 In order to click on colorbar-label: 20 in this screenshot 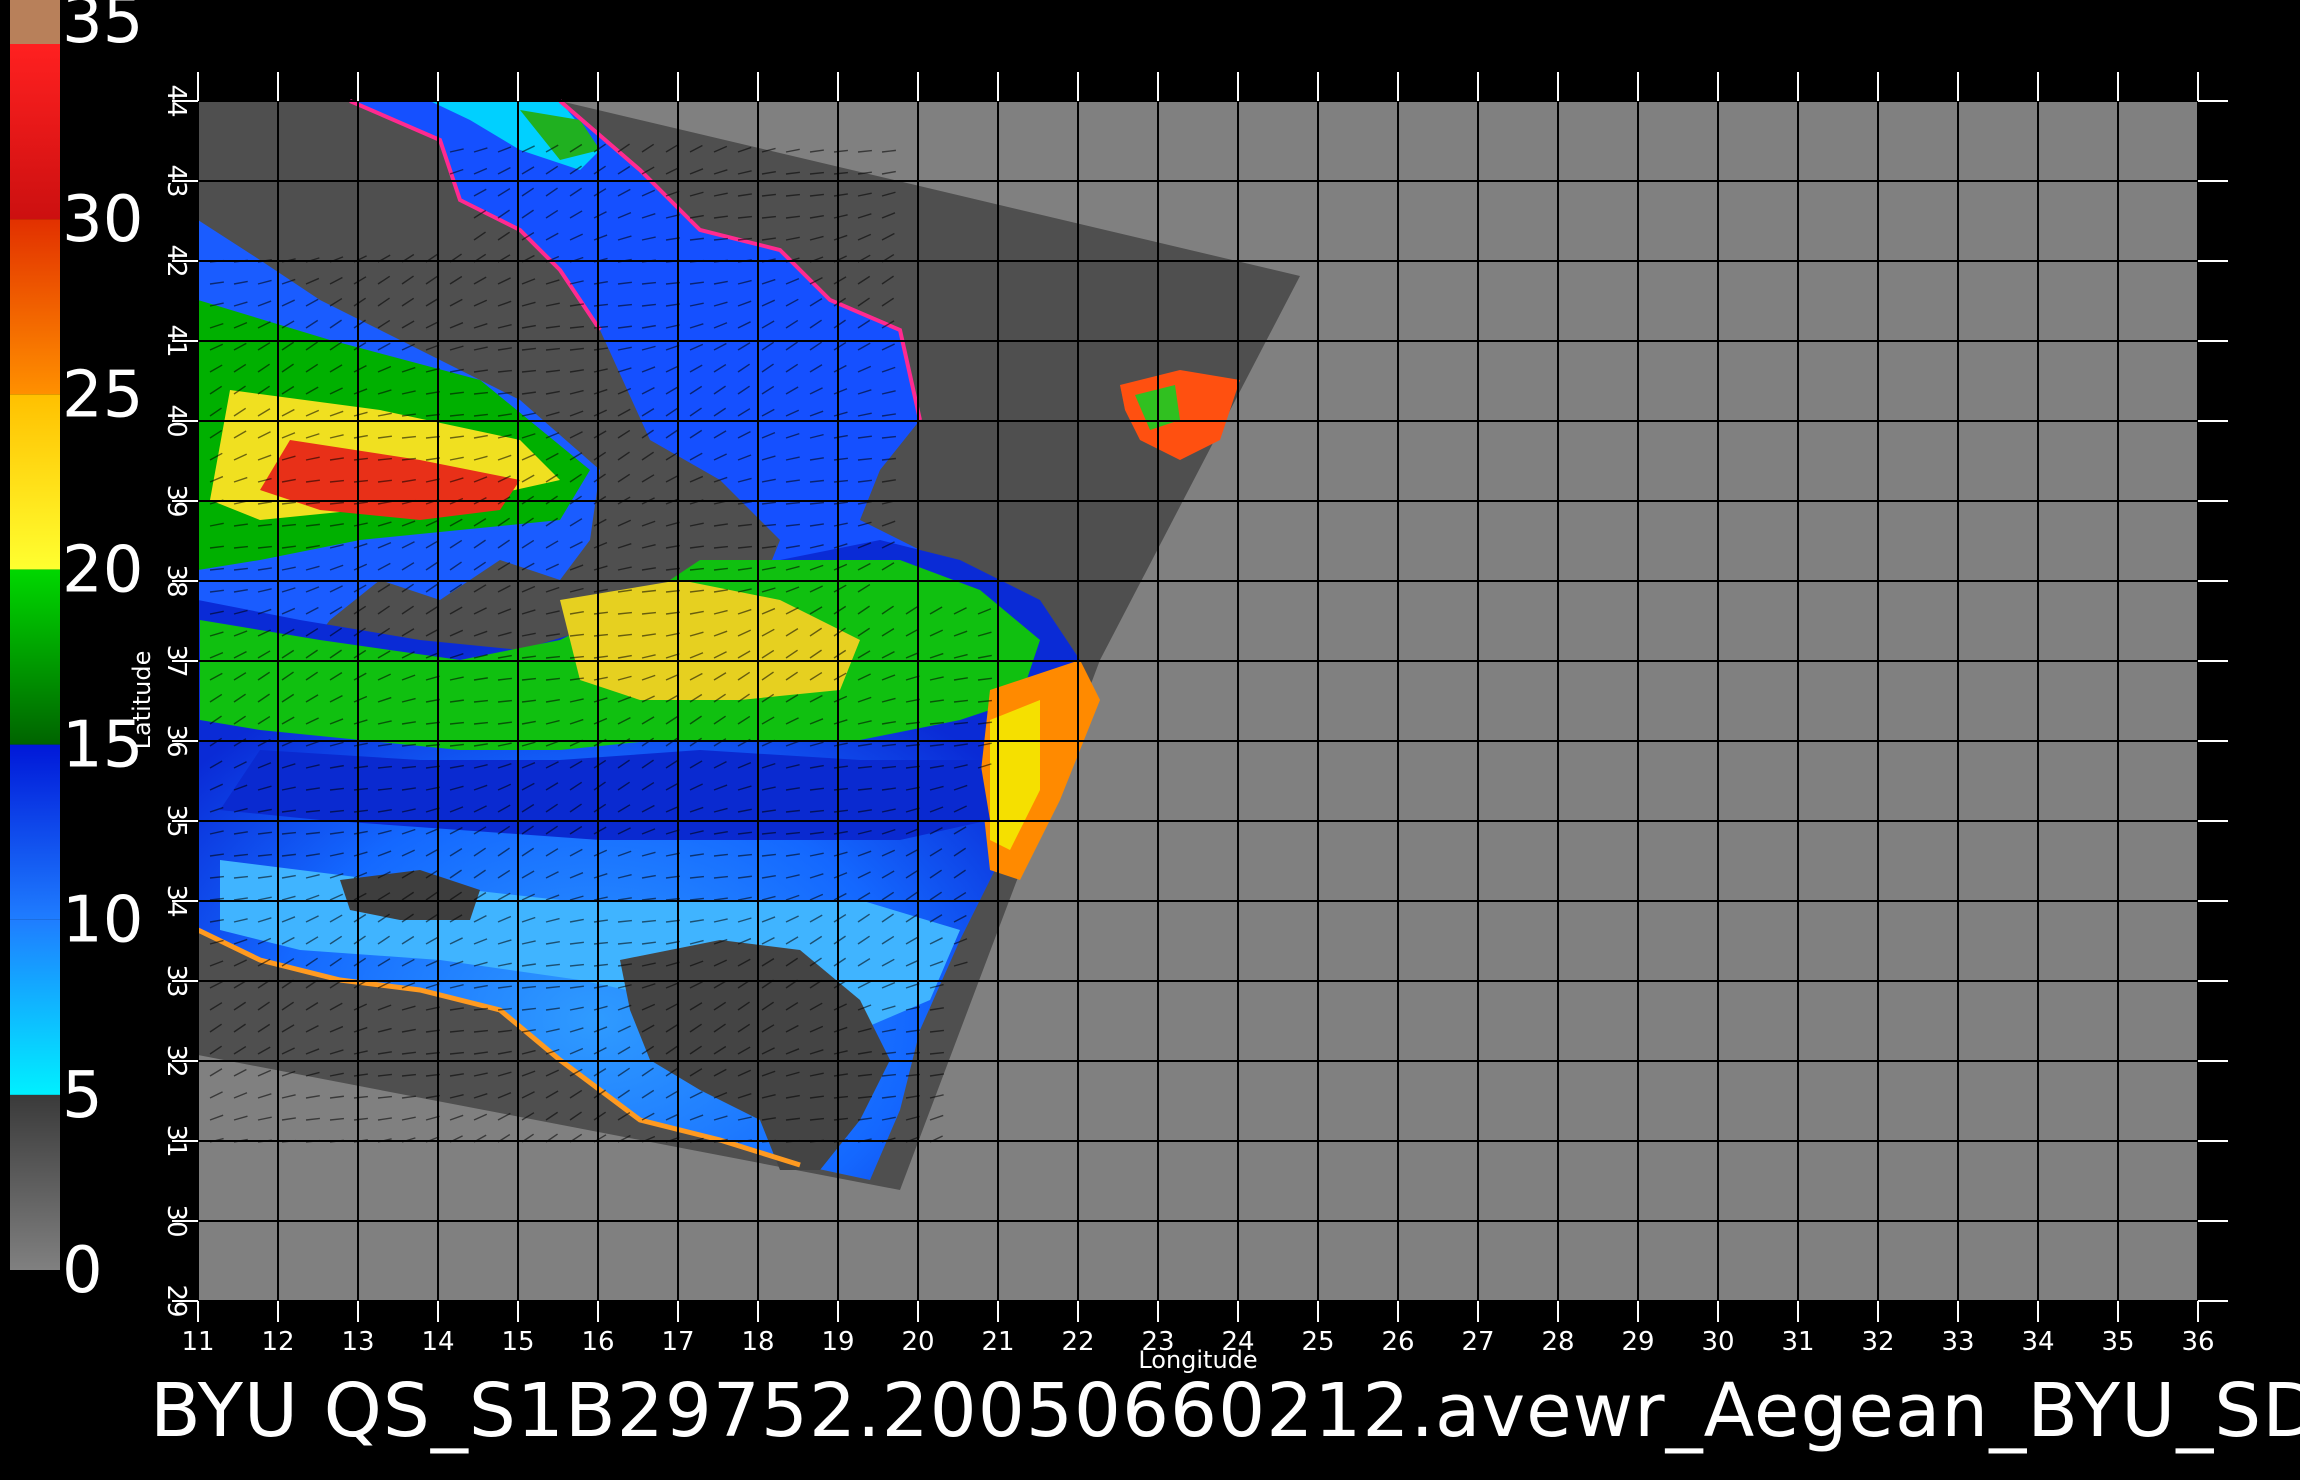, I will do `click(102, 570)`.